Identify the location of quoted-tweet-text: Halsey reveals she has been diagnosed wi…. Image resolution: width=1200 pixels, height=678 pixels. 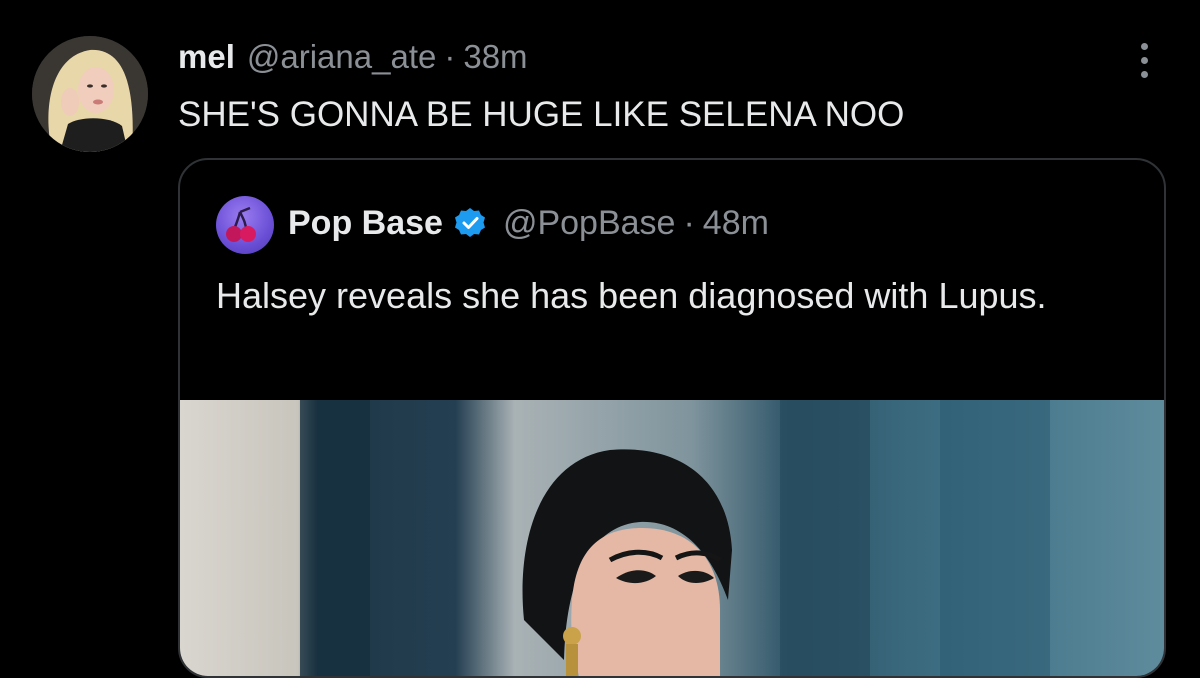
(631, 295).